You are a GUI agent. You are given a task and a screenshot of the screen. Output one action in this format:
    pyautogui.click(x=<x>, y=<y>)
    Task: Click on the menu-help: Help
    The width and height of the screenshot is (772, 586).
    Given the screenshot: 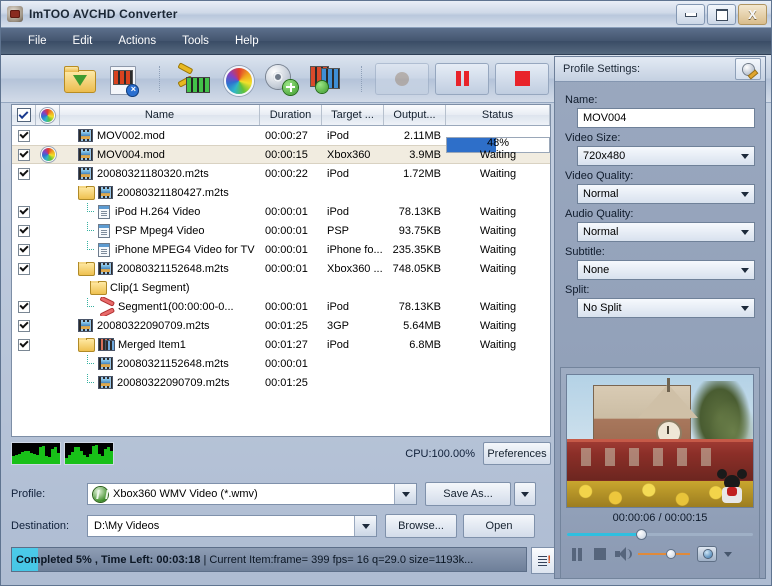 What is the action you would take?
    pyautogui.click(x=247, y=41)
    